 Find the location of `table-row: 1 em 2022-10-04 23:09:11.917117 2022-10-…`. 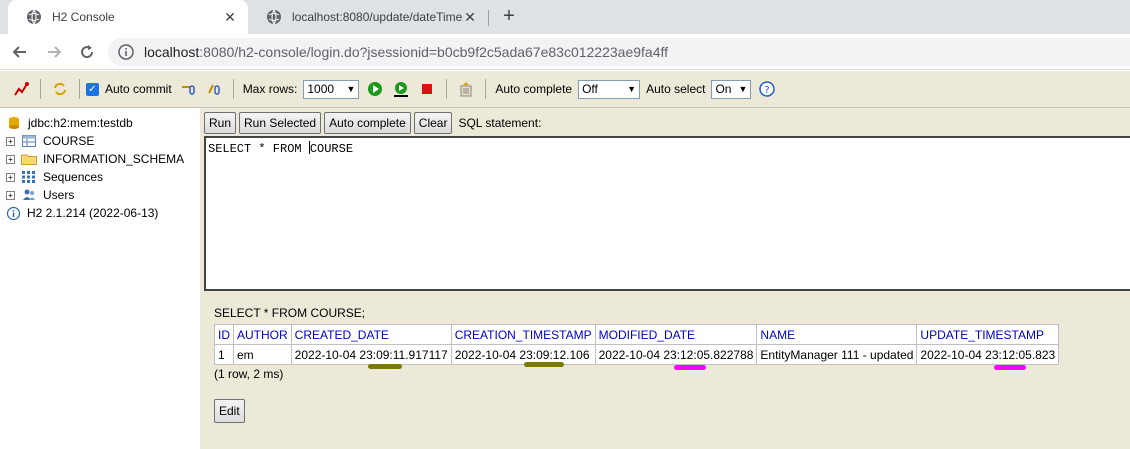

table-row: 1 em 2022-10-04 23:09:11.917117 2022-10-… is located at coordinates (637, 354).